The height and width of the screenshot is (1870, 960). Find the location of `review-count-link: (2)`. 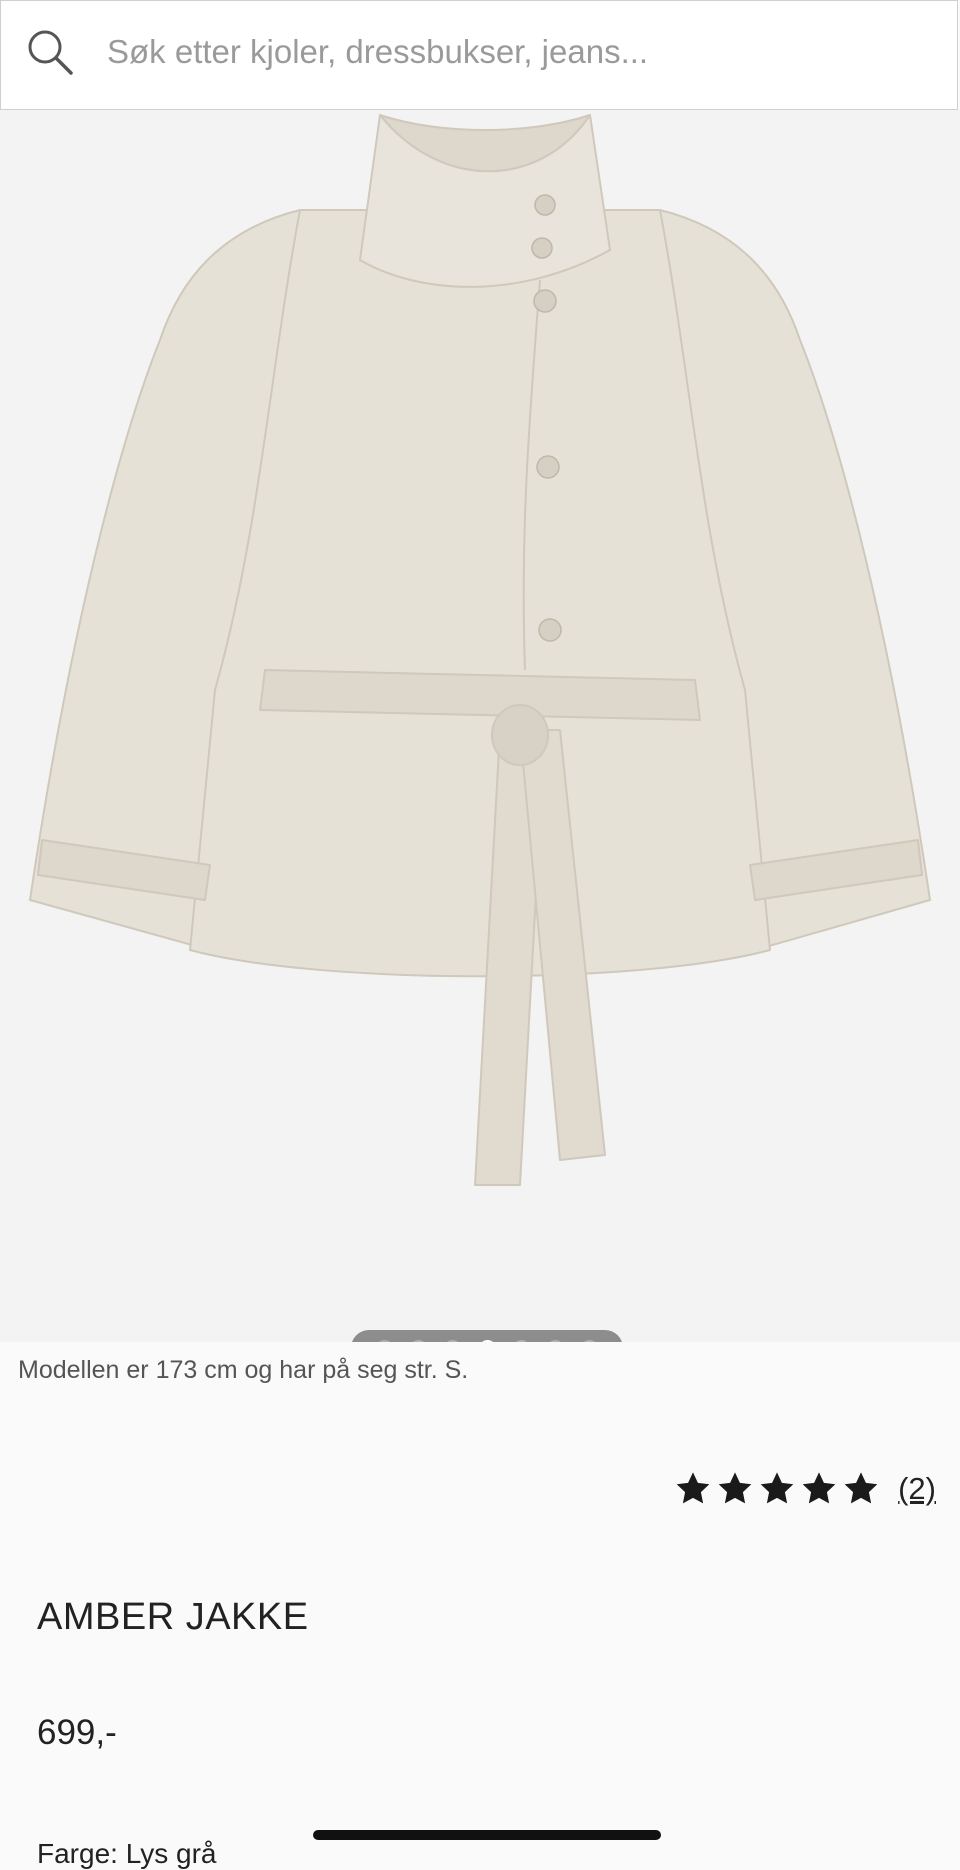

review-count-link: (2) is located at coordinates (917, 1489).